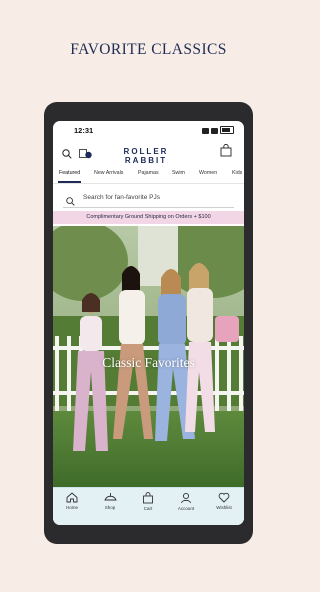  What do you see at coordinates (84, 130) in the screenshot?
I see `status-time: 12:31` at bounding box center [84, 130].